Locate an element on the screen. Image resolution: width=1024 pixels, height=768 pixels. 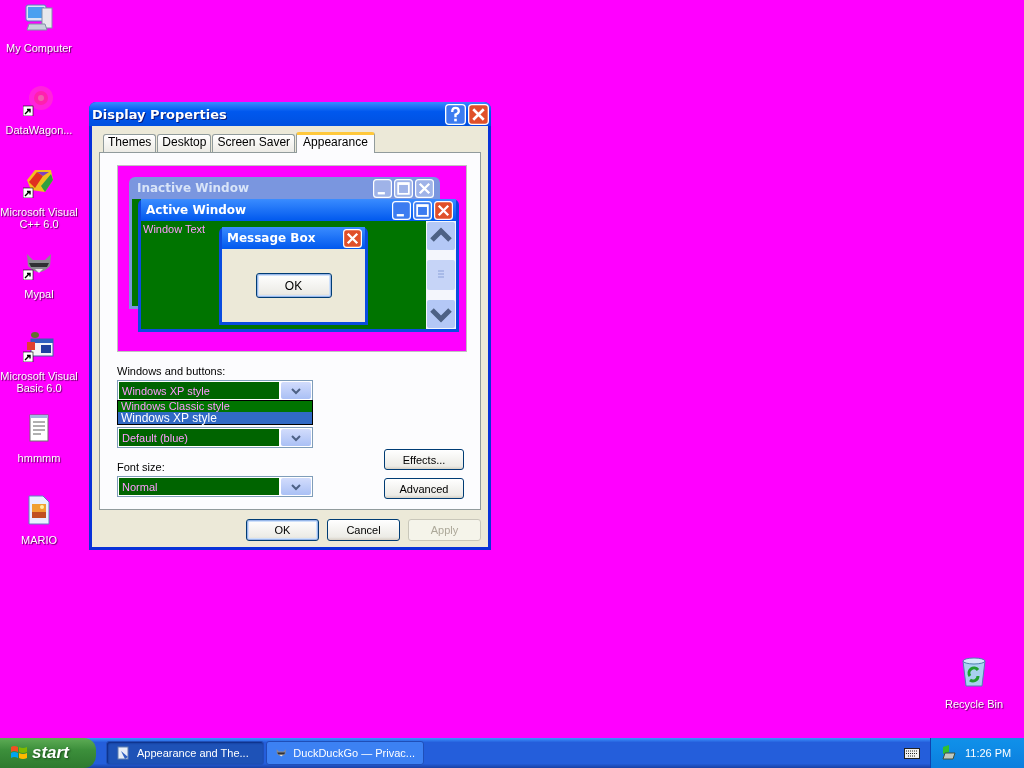
window-stack-icon is located at coordinates (39, 346).